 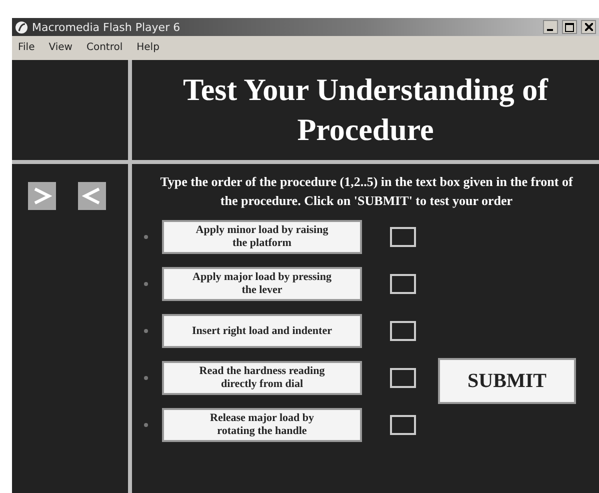 I want to click on chevron-left-icon, so click(x=92, y=196).